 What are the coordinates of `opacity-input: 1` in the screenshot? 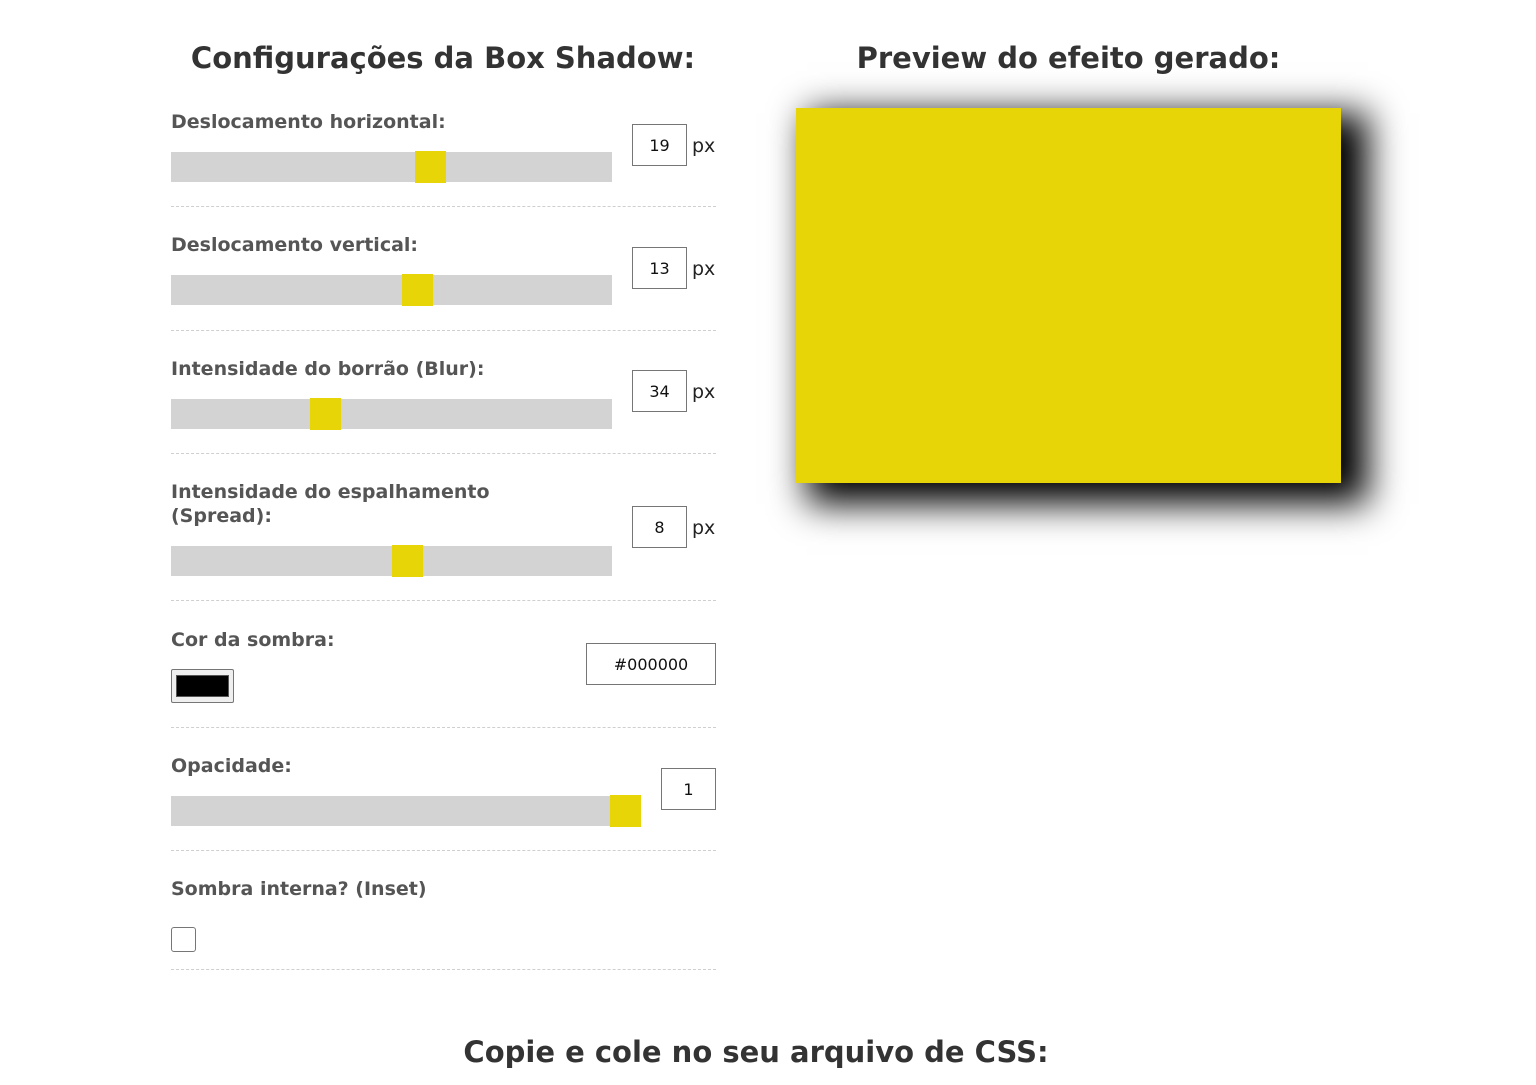 It's located at (688, 789).